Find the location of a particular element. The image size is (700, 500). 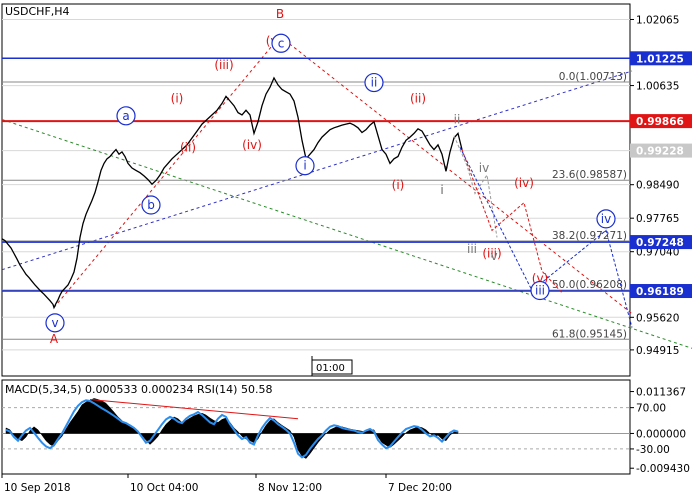

wave-label: c is located at coordinates (281, 43).